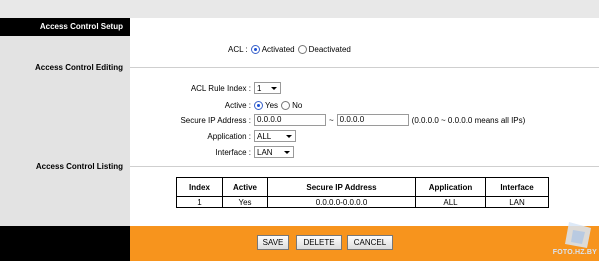 The width and height of the screenshot is (599, 261). What do you see at coordinates (450, 187) in the screenshot?
I see `header-application: Application` at bounding box center [450, 187].